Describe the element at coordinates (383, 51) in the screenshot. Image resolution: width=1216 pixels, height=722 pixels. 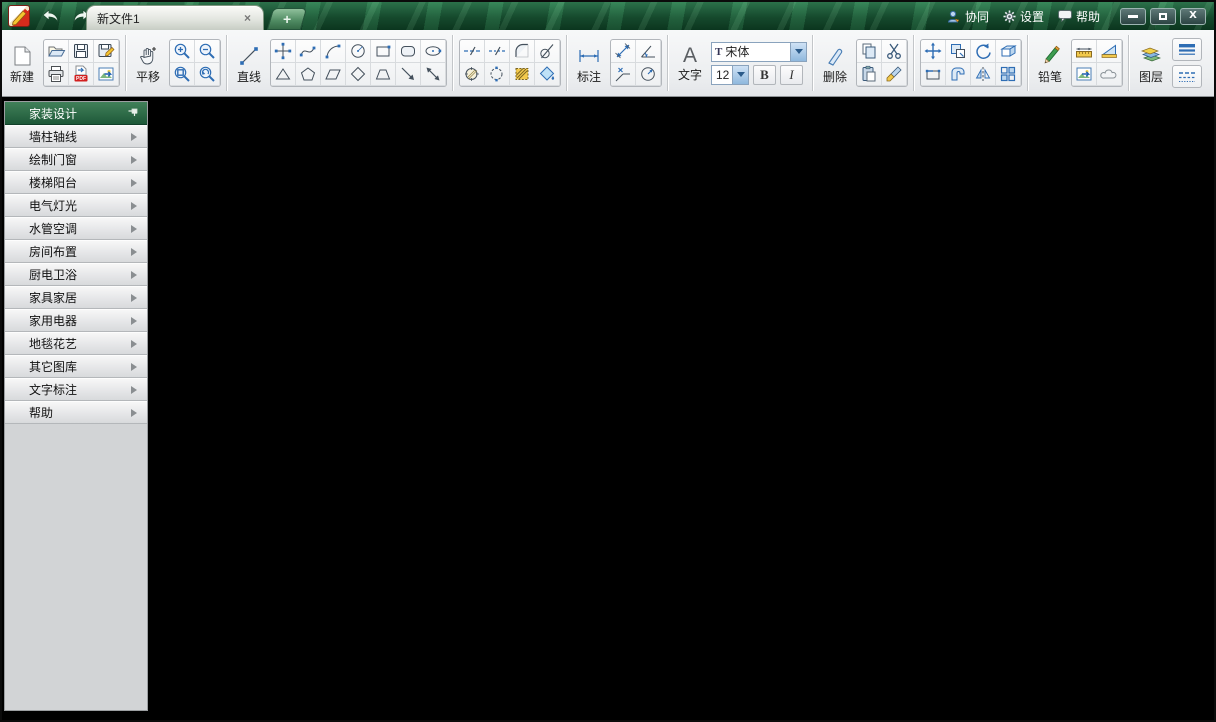
I see `rectangle-button` at that location.